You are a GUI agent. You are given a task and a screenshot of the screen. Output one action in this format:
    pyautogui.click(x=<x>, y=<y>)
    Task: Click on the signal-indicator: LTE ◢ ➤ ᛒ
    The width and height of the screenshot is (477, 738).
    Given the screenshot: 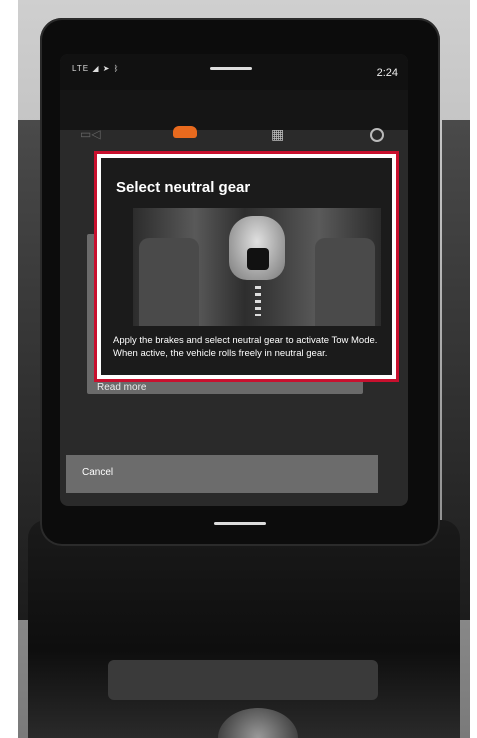 What is the action you would take?
    pyautogui.click(x=95, y=68)
    